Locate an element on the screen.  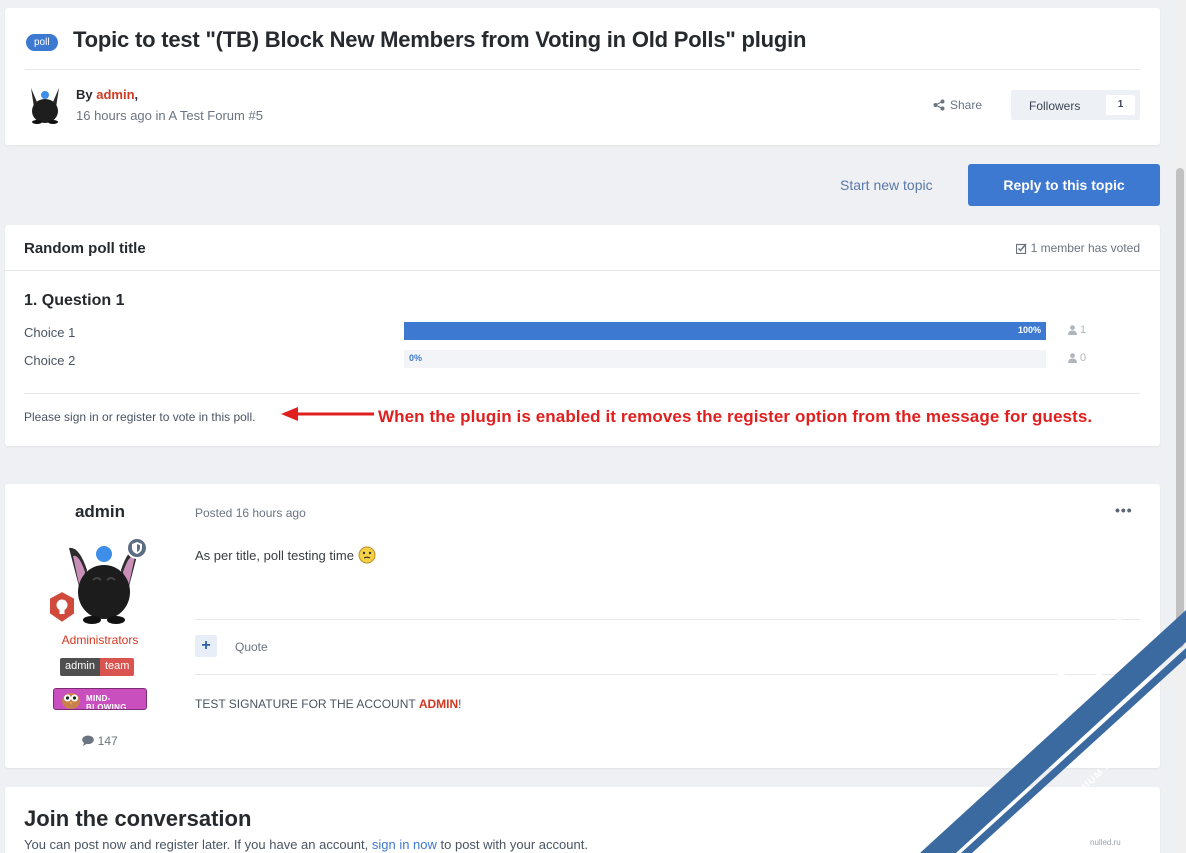
by-suffix: , is located at coordinates (136, 94).